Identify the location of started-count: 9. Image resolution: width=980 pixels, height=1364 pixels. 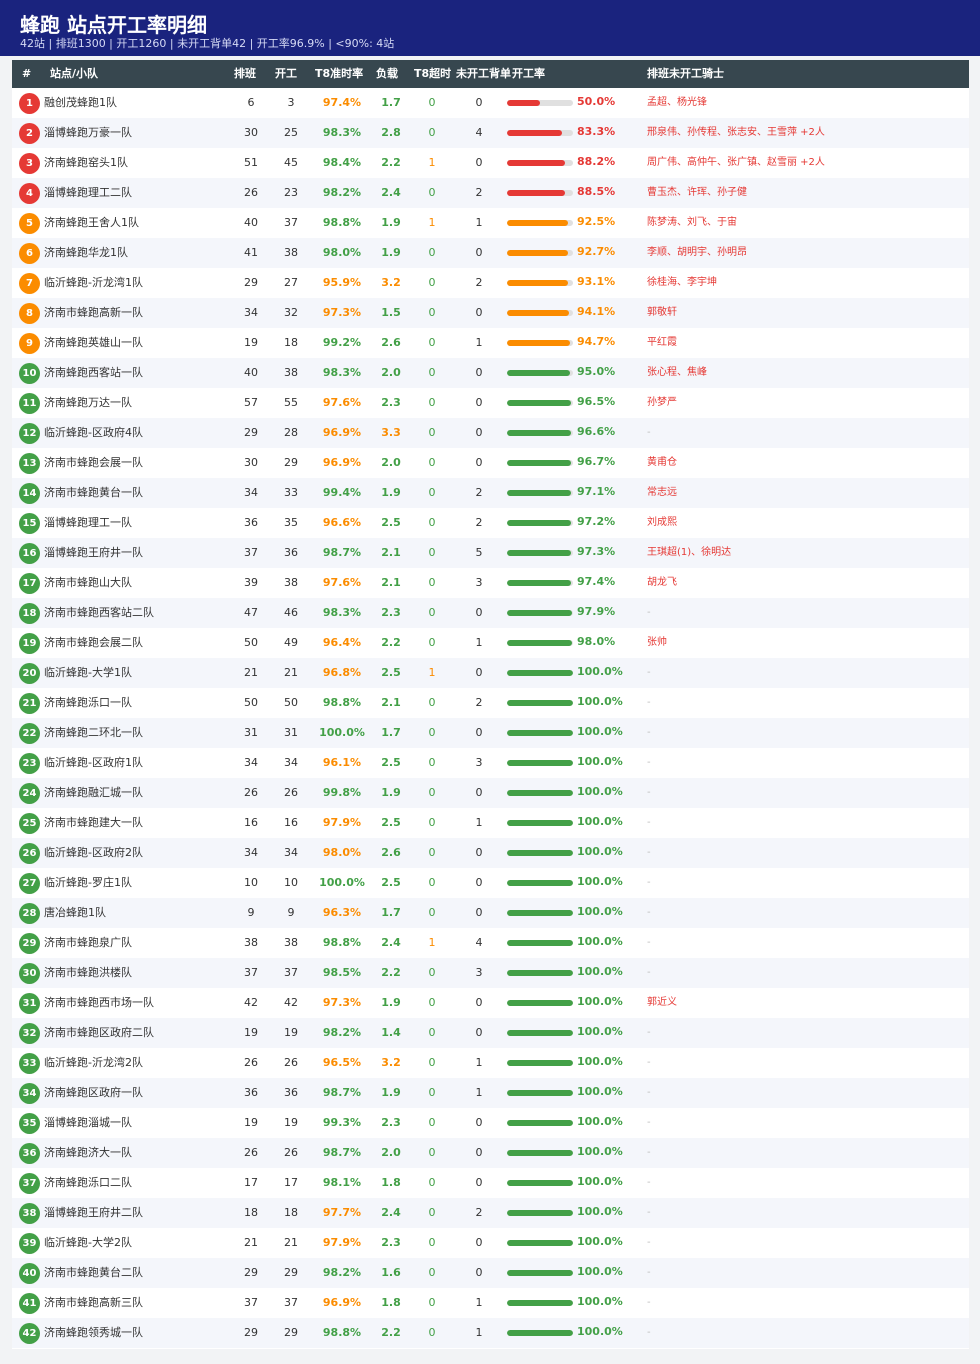
(291, 912).